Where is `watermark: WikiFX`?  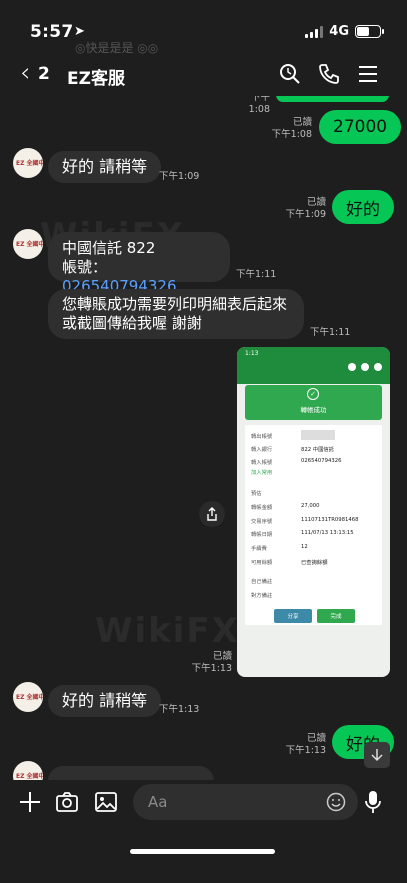
watermark: WikiFX is located at coordinates (167, 631).